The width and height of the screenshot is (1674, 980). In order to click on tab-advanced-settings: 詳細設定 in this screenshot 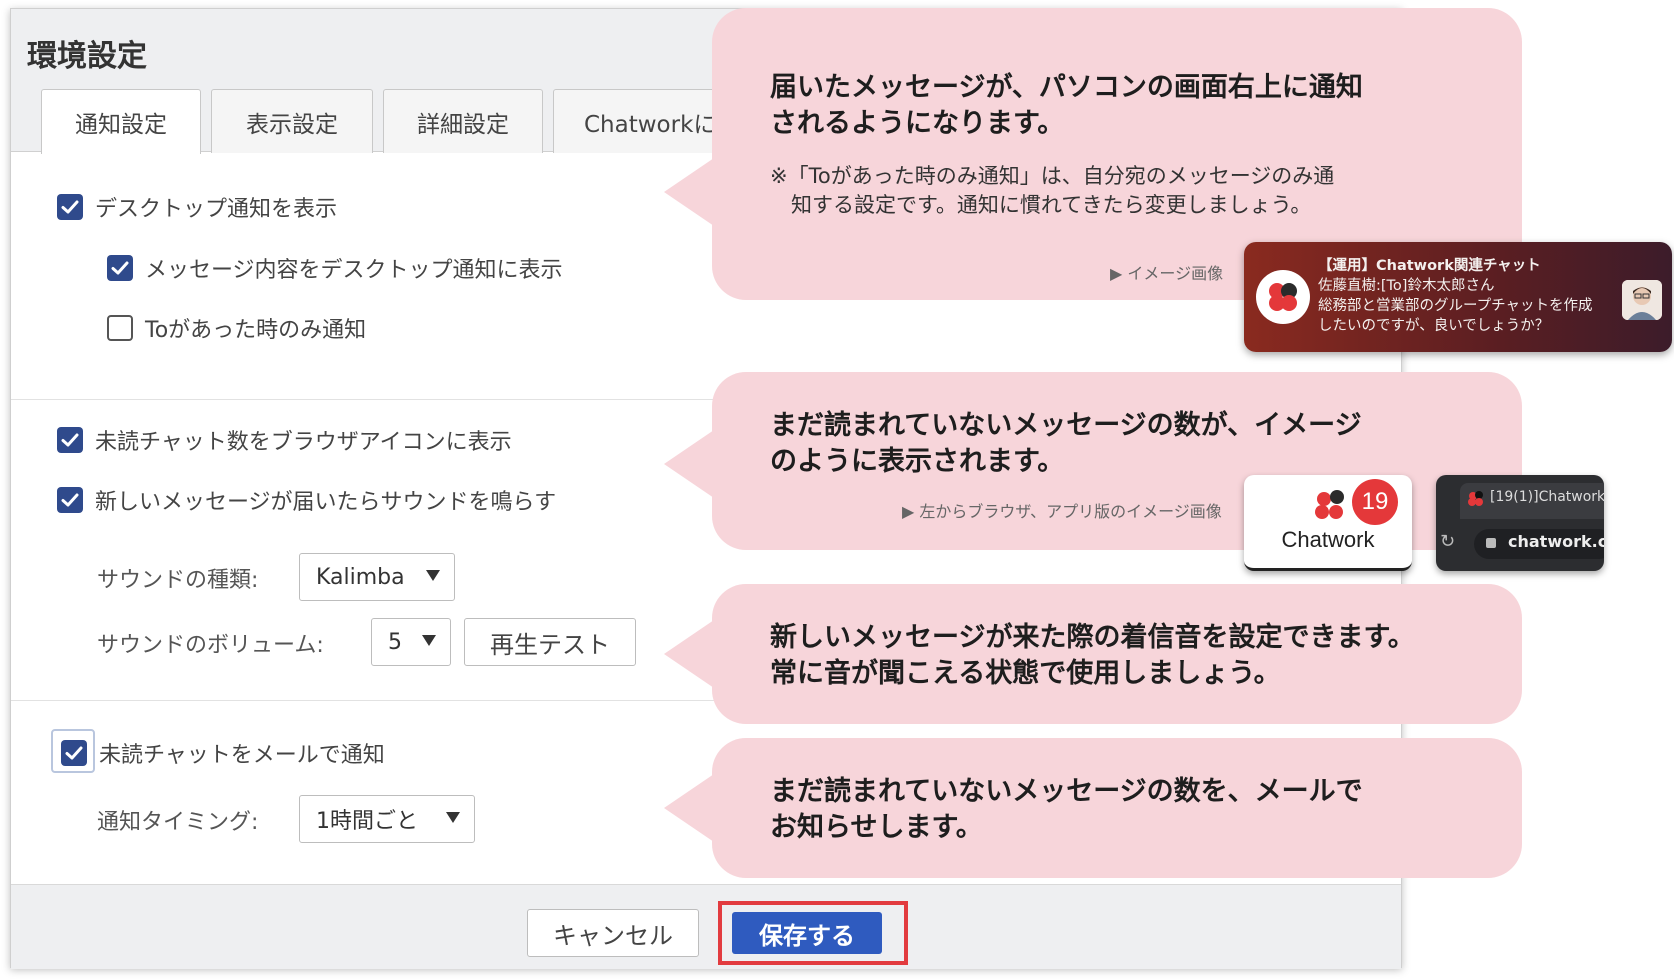, I will do `click(463, 121)`.